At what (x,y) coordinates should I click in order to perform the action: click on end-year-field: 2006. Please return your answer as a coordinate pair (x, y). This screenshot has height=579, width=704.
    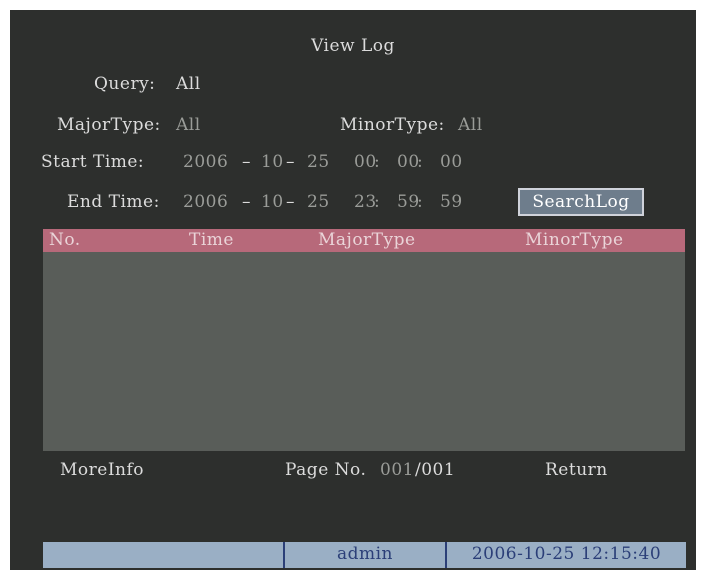
    Looking at the image, I should click on (205, 202).